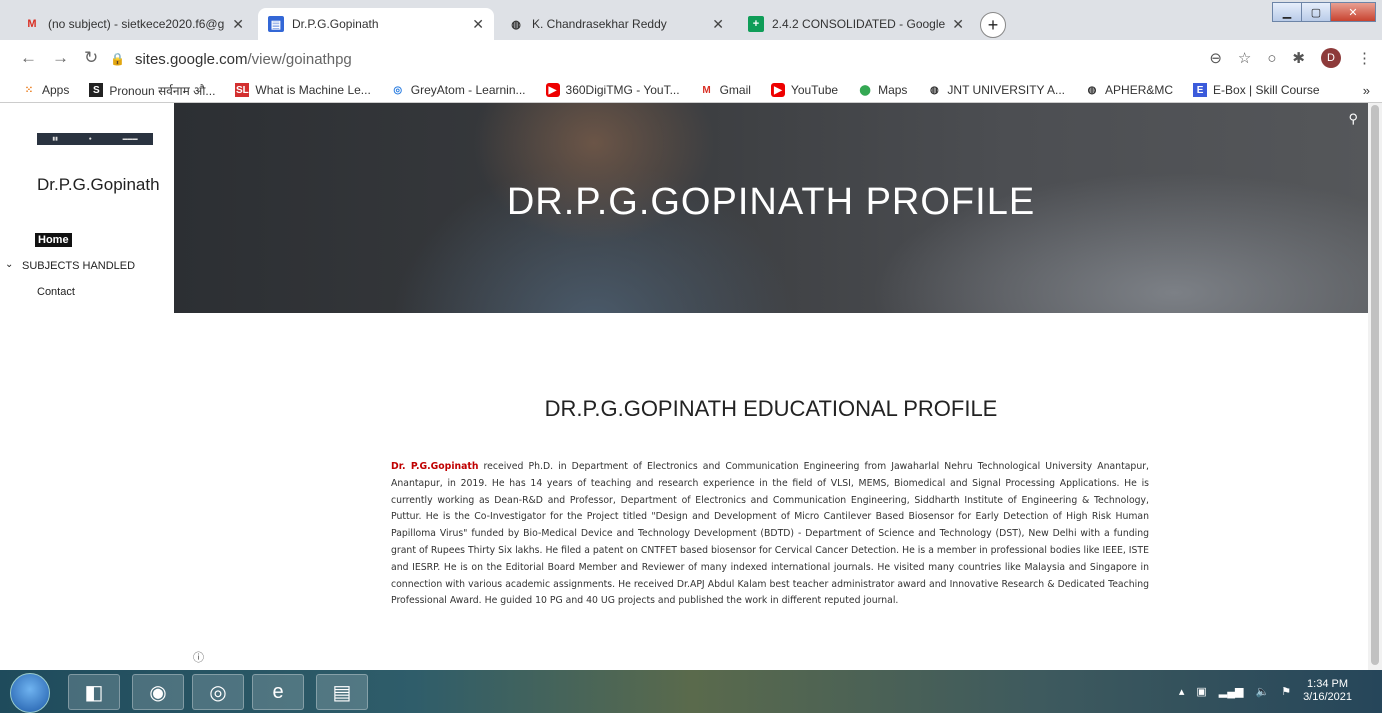  I want to click on logo-mark-icon: ▮▮, so click(55, 139).